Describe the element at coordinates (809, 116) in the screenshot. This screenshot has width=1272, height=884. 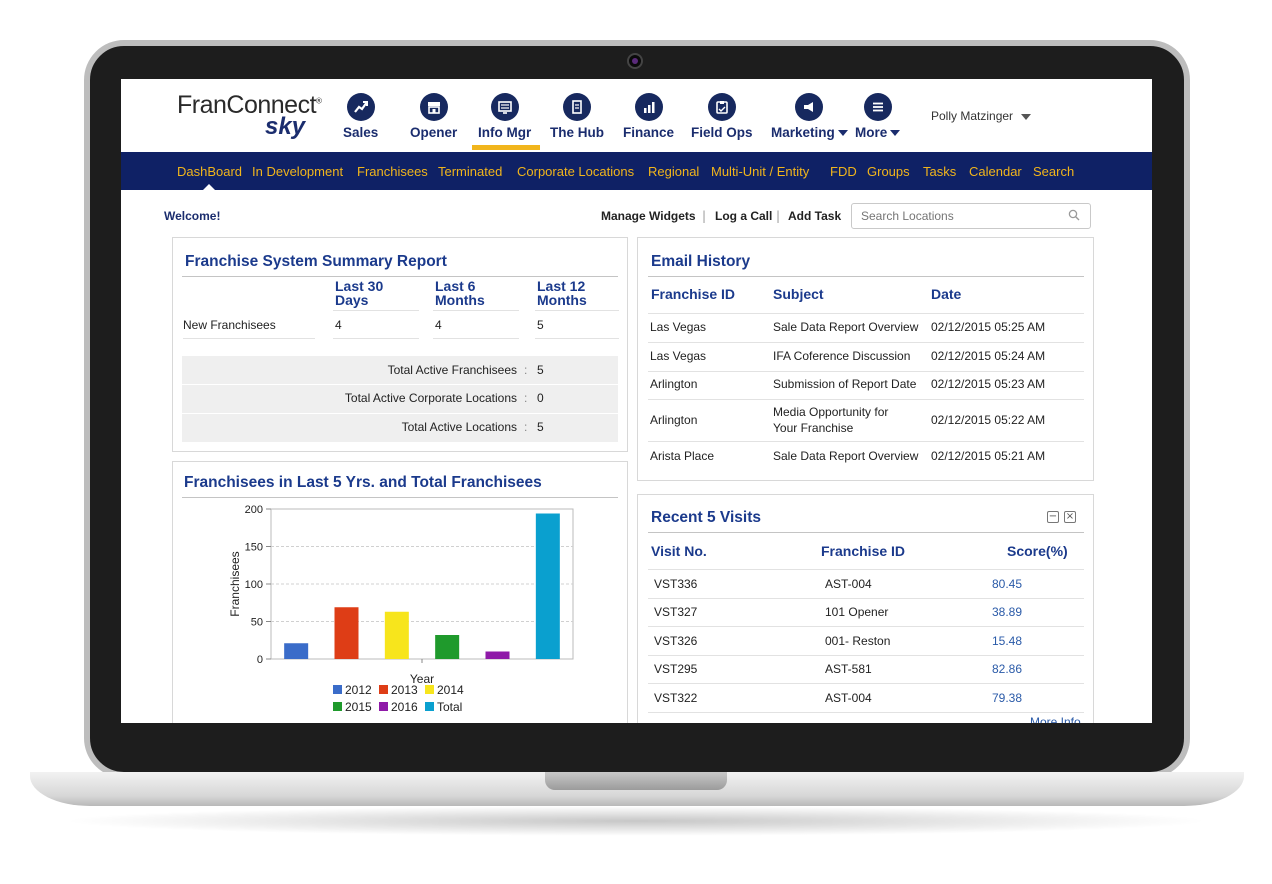
I see `nav-marketing: Marketing` at that location.